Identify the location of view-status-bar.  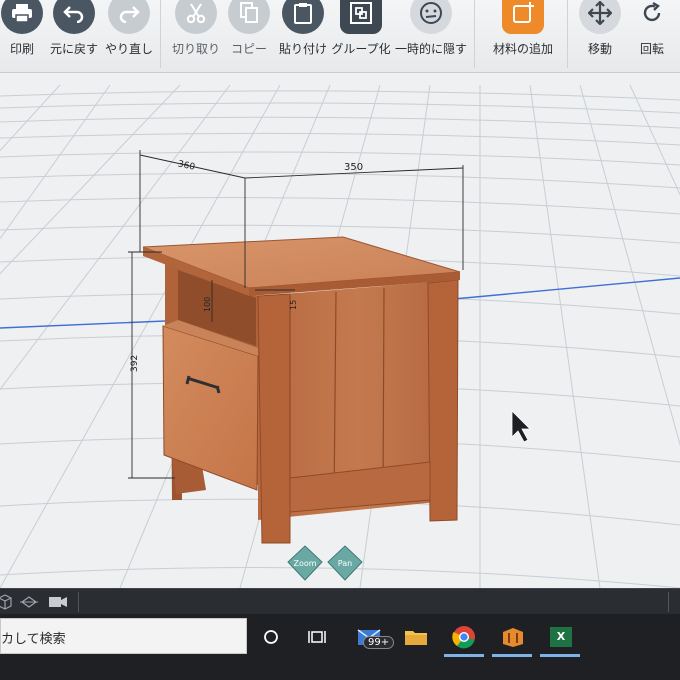
(340, 601).